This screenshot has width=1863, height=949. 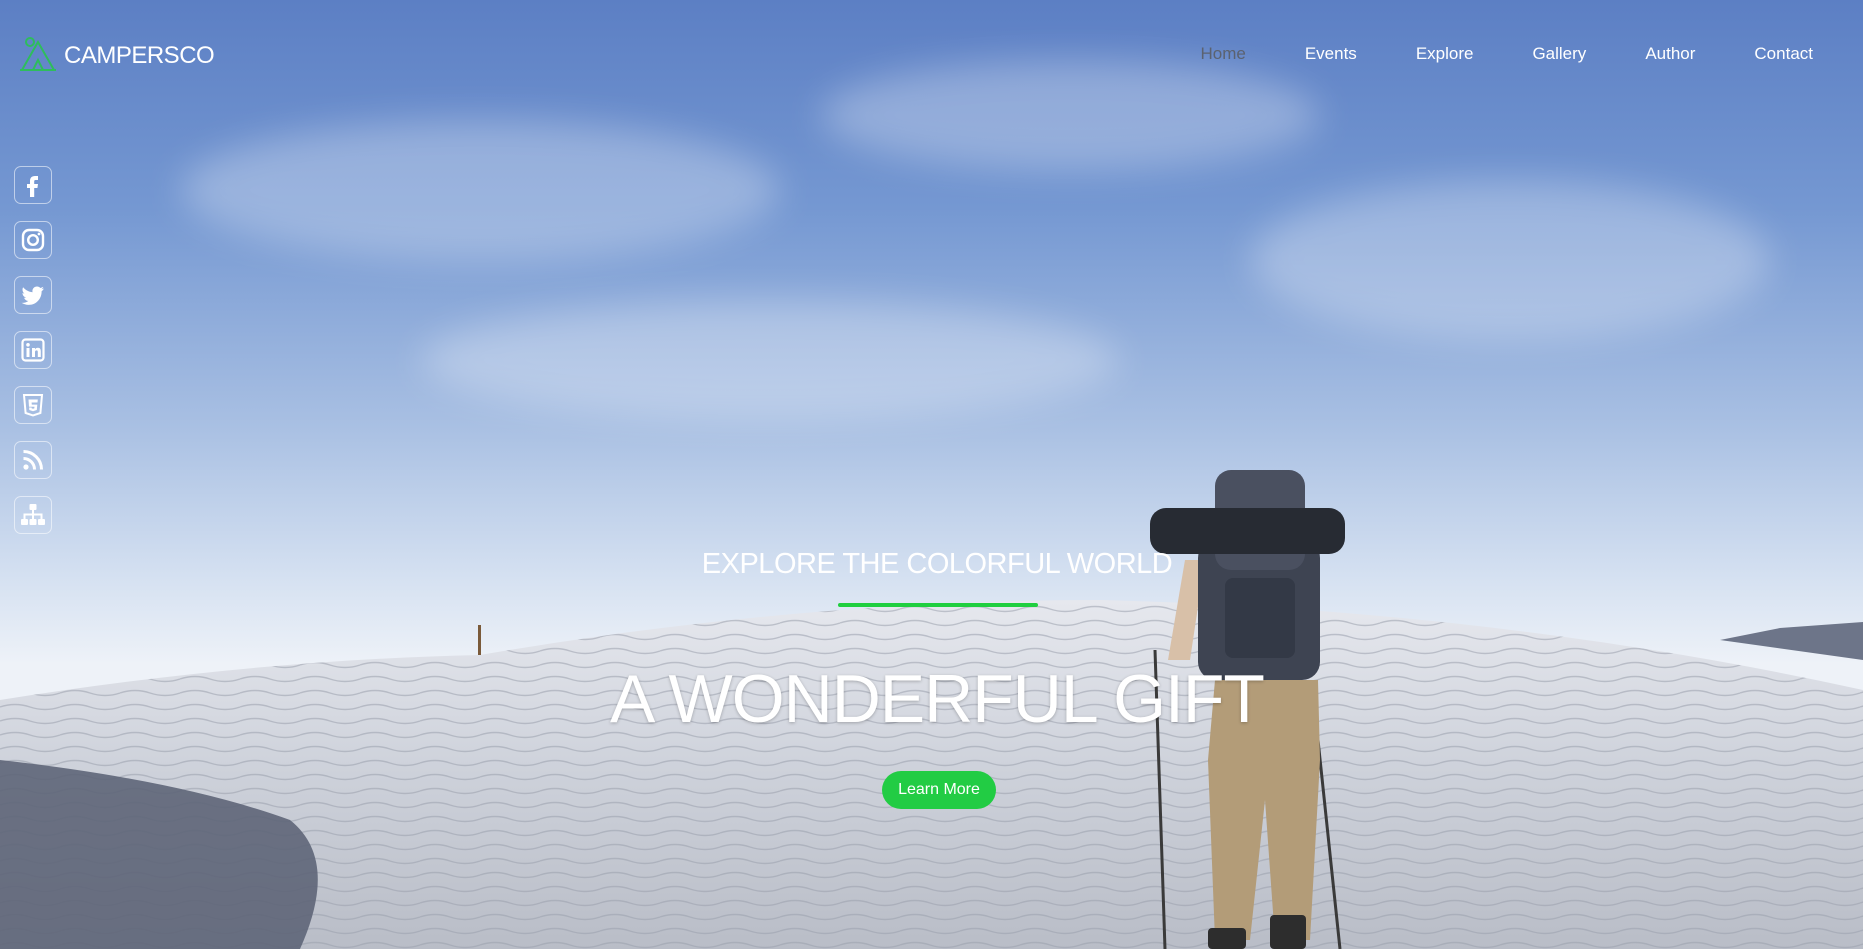 I want to click on instagram-icon, so click(x=33, y=240).